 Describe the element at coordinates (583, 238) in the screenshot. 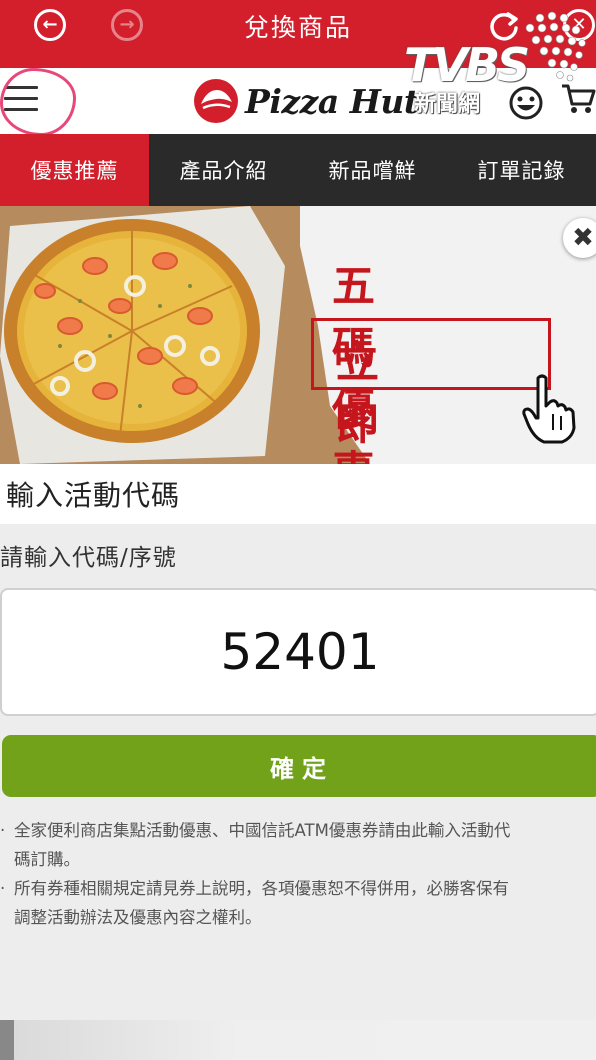

I see `close-icon: ✖` at that location.